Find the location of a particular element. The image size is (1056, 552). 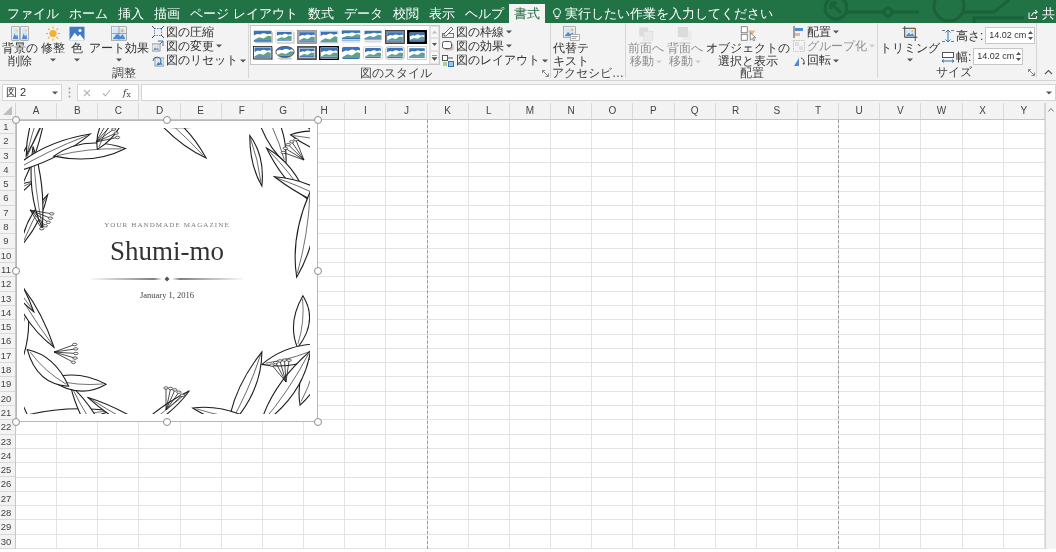

ribbon-button: 図の効果 is located at coordinates (495, 46).